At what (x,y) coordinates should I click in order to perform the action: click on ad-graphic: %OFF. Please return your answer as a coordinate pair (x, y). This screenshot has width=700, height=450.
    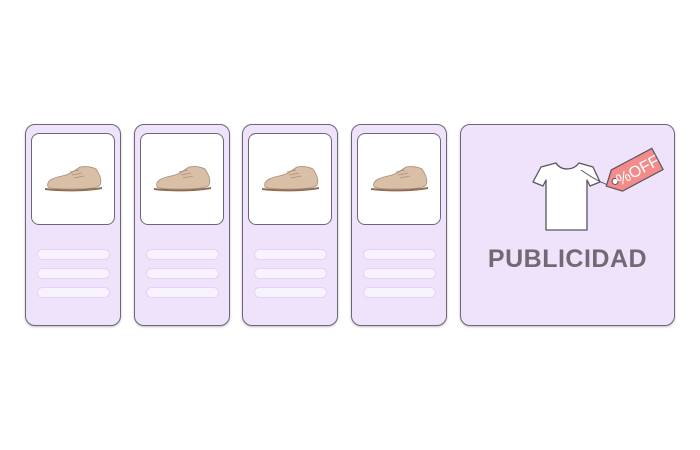
    Looking at the image, I should click on (598, 189).